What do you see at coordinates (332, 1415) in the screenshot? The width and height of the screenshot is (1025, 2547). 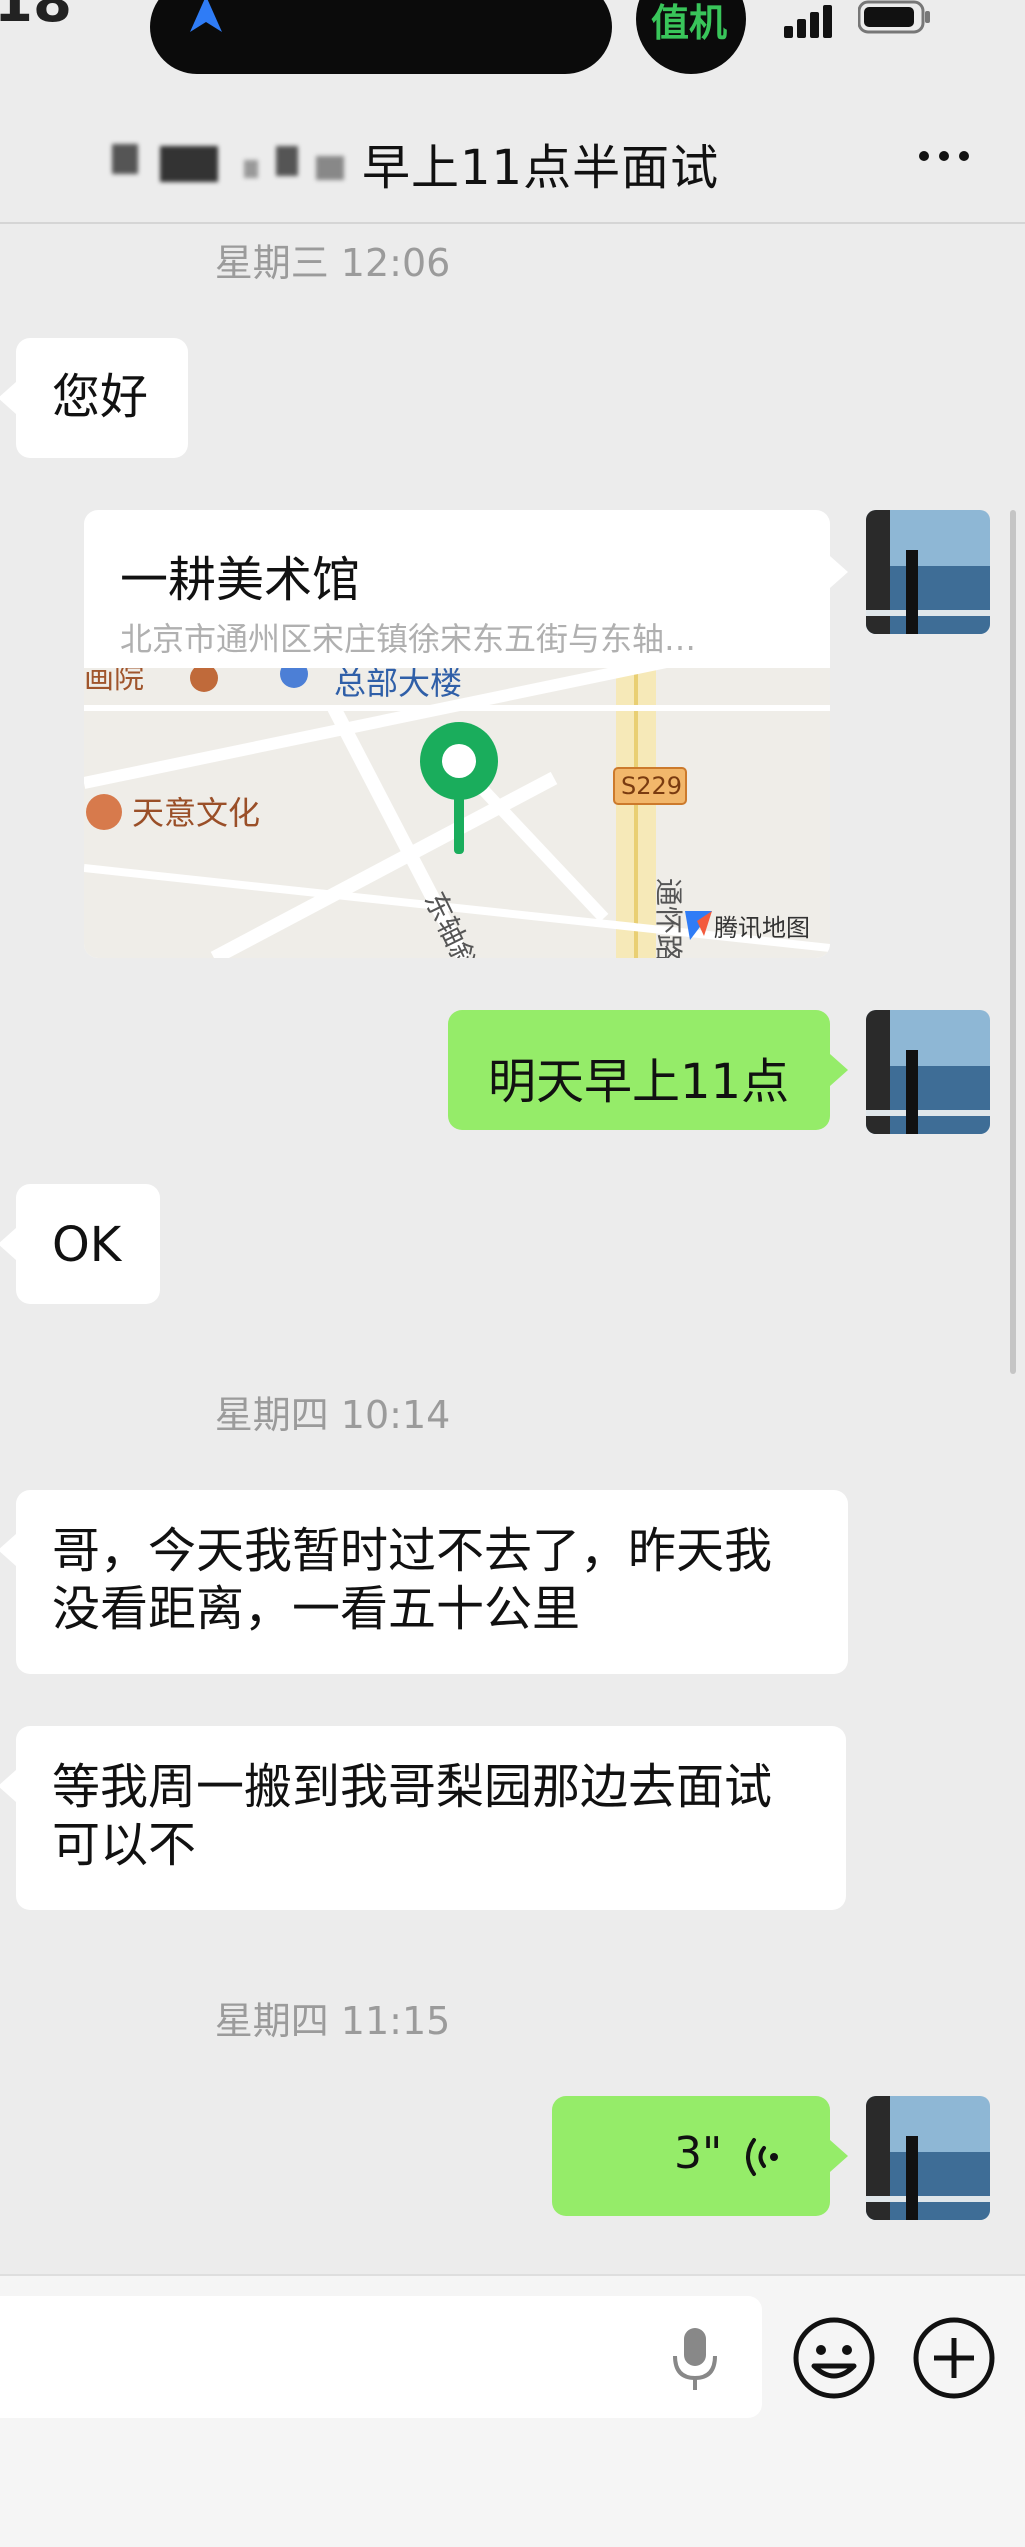 I see `timestamp: 星期四 10:14` at bounding box center [332, 1415].